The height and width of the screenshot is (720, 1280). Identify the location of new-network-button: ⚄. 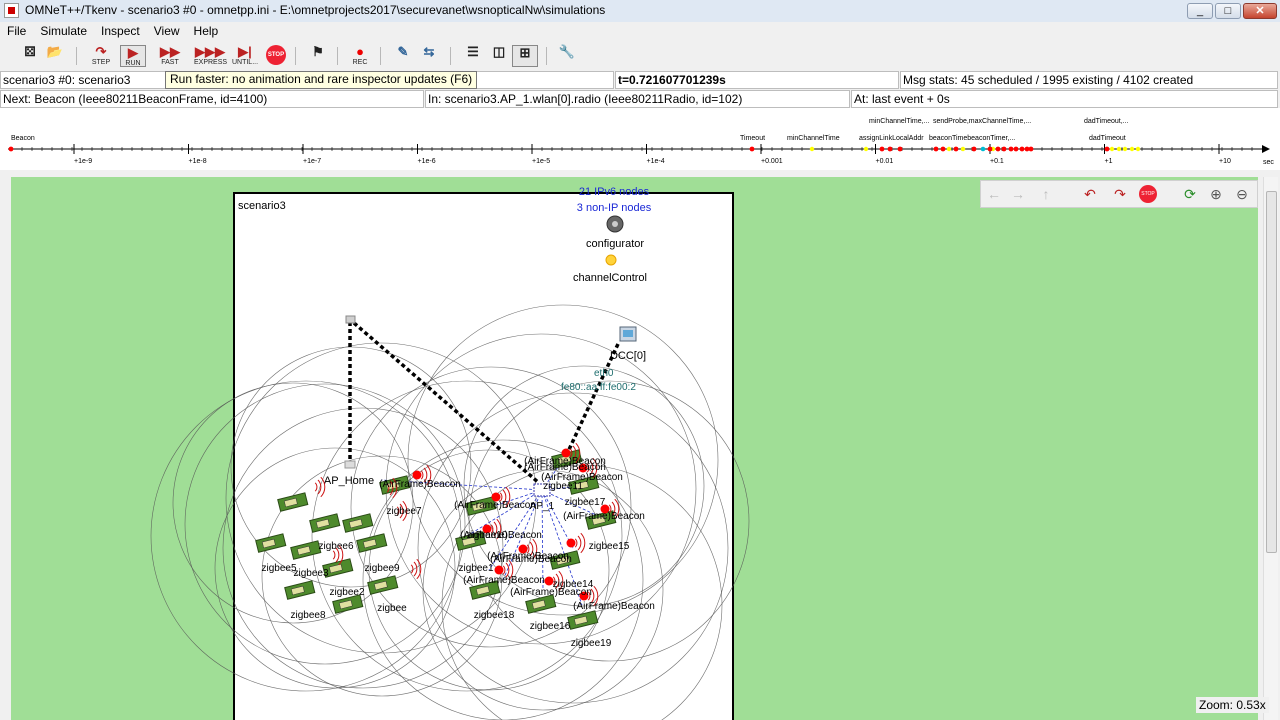
(30, 56).